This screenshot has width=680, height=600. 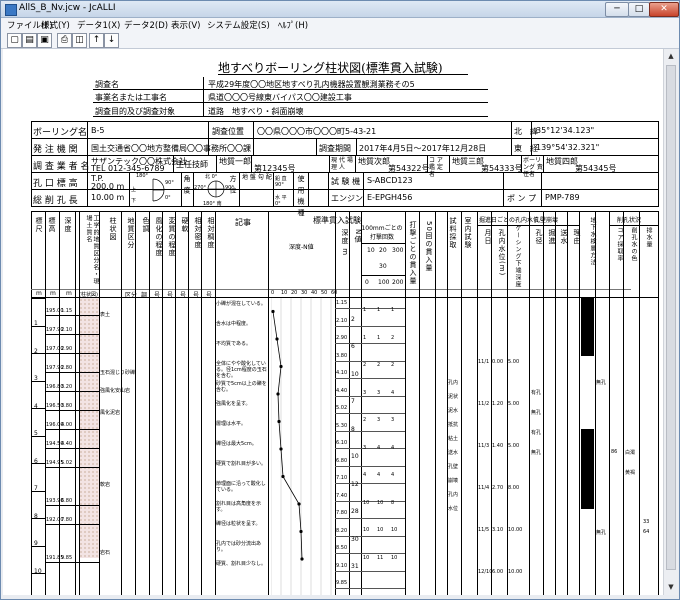 What do you see at coordinates (68, 225) in the screenshot?
I see `col-depth-header: 深度` at bounding box center [68, 225].